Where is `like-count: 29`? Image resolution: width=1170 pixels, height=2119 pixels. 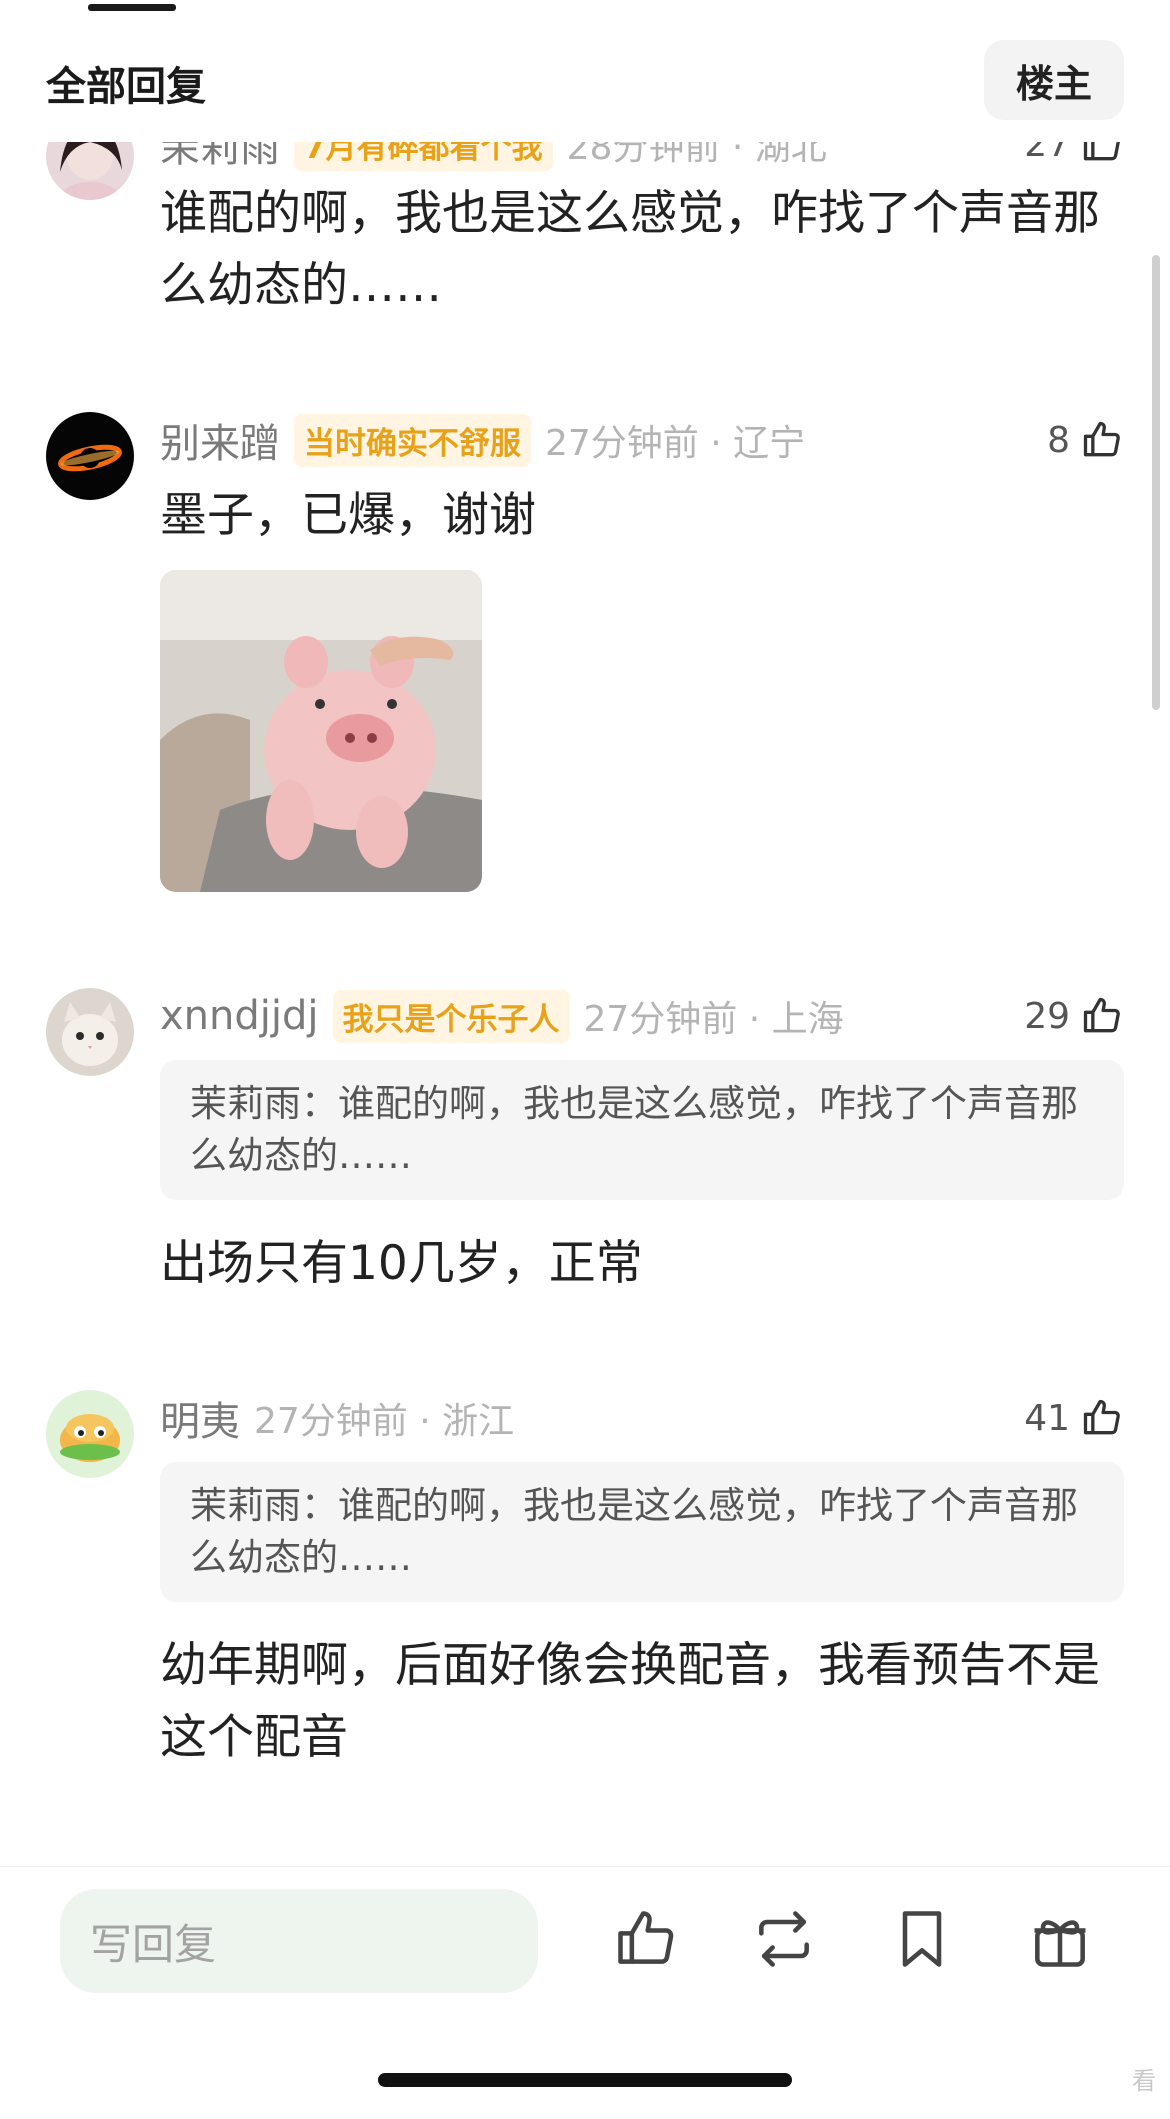 like-count: 29 is located at coordinates (1047, 1016).